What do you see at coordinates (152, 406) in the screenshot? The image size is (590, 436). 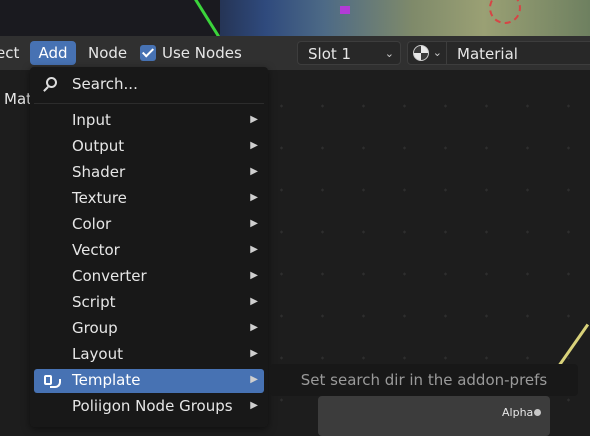 I see `menu-item-label: Poliigon Node Groups` at bounding box center [152, 406].